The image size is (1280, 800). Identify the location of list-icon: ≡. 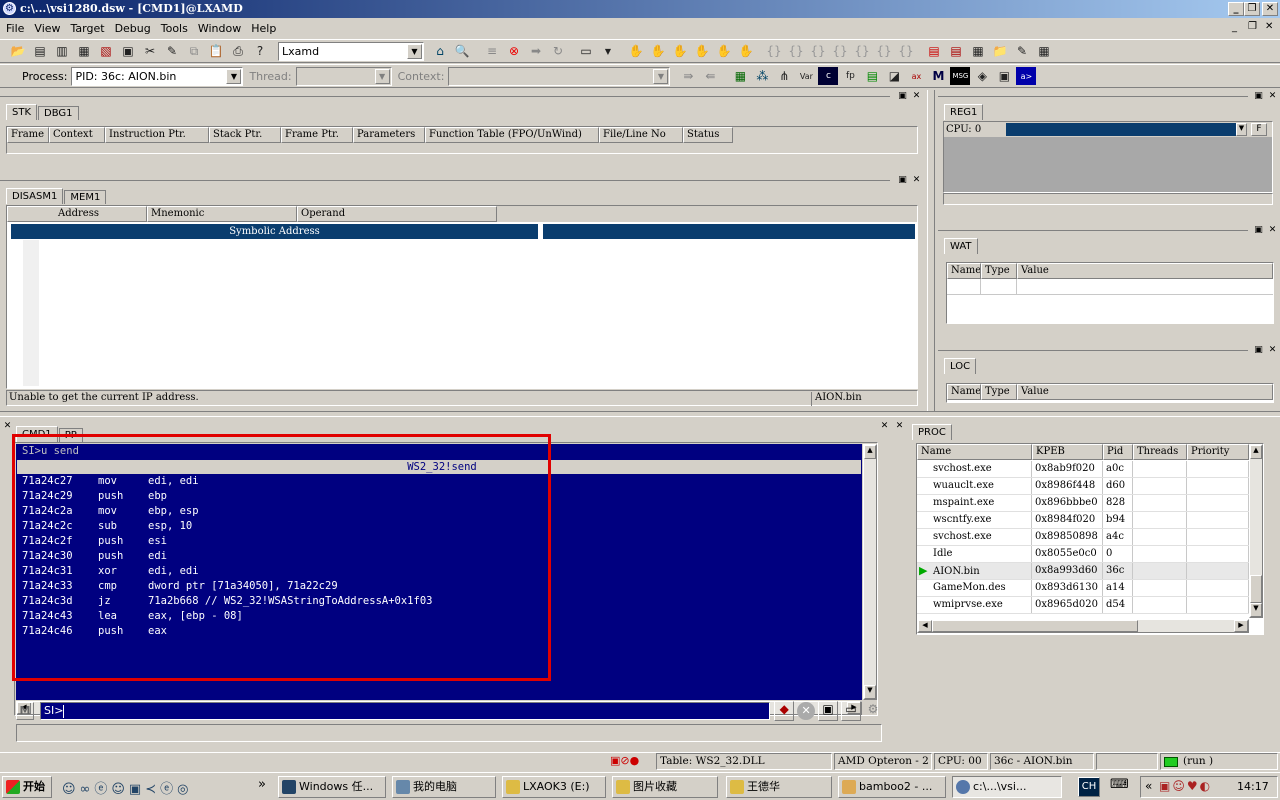
(492, 51).